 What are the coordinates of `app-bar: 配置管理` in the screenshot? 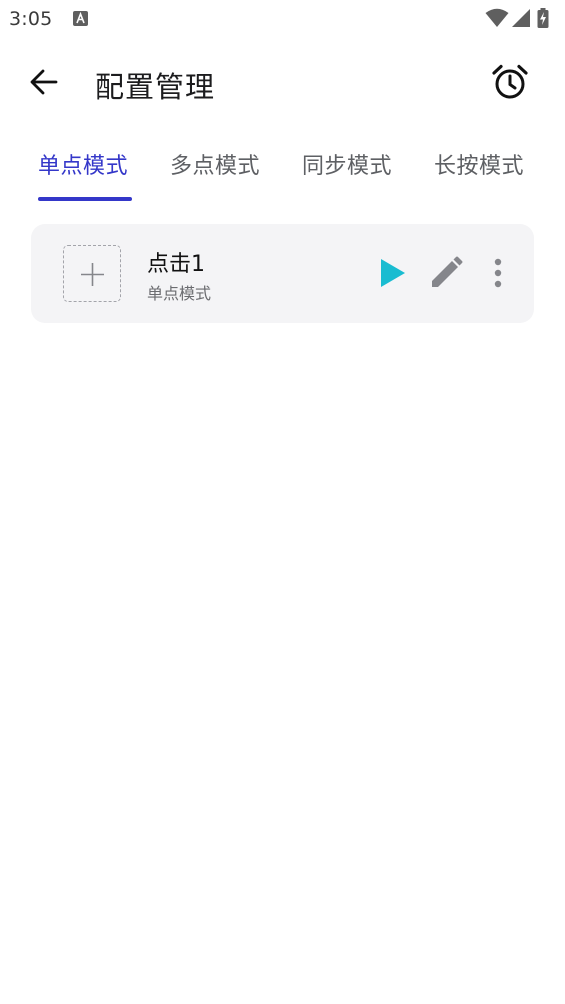 It's located at (282, 82).